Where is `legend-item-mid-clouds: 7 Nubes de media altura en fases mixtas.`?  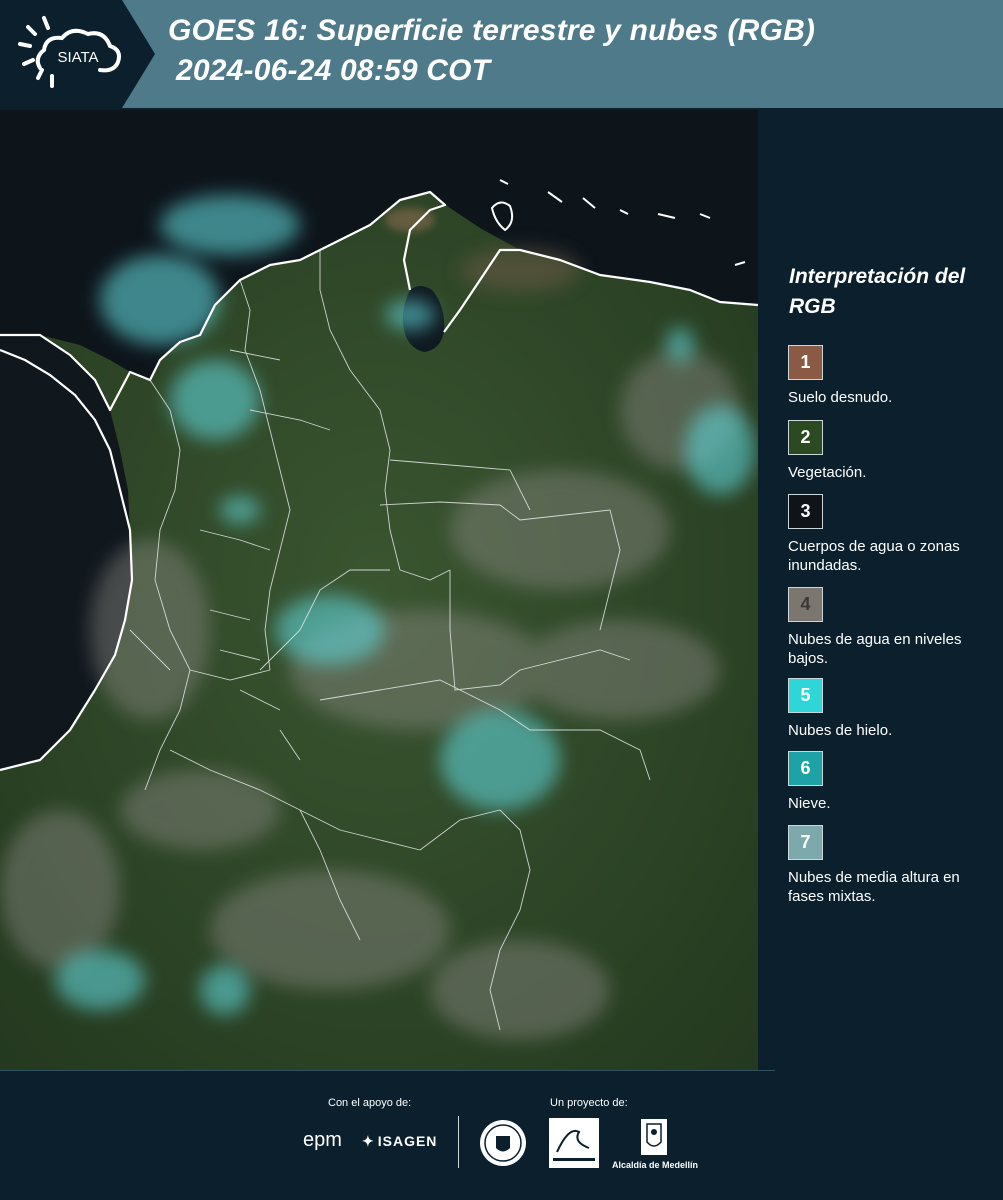 legend-item-mid-clouds: 7 Nubes de media altura en fases mixtas. is located at coordinates (893, 865).